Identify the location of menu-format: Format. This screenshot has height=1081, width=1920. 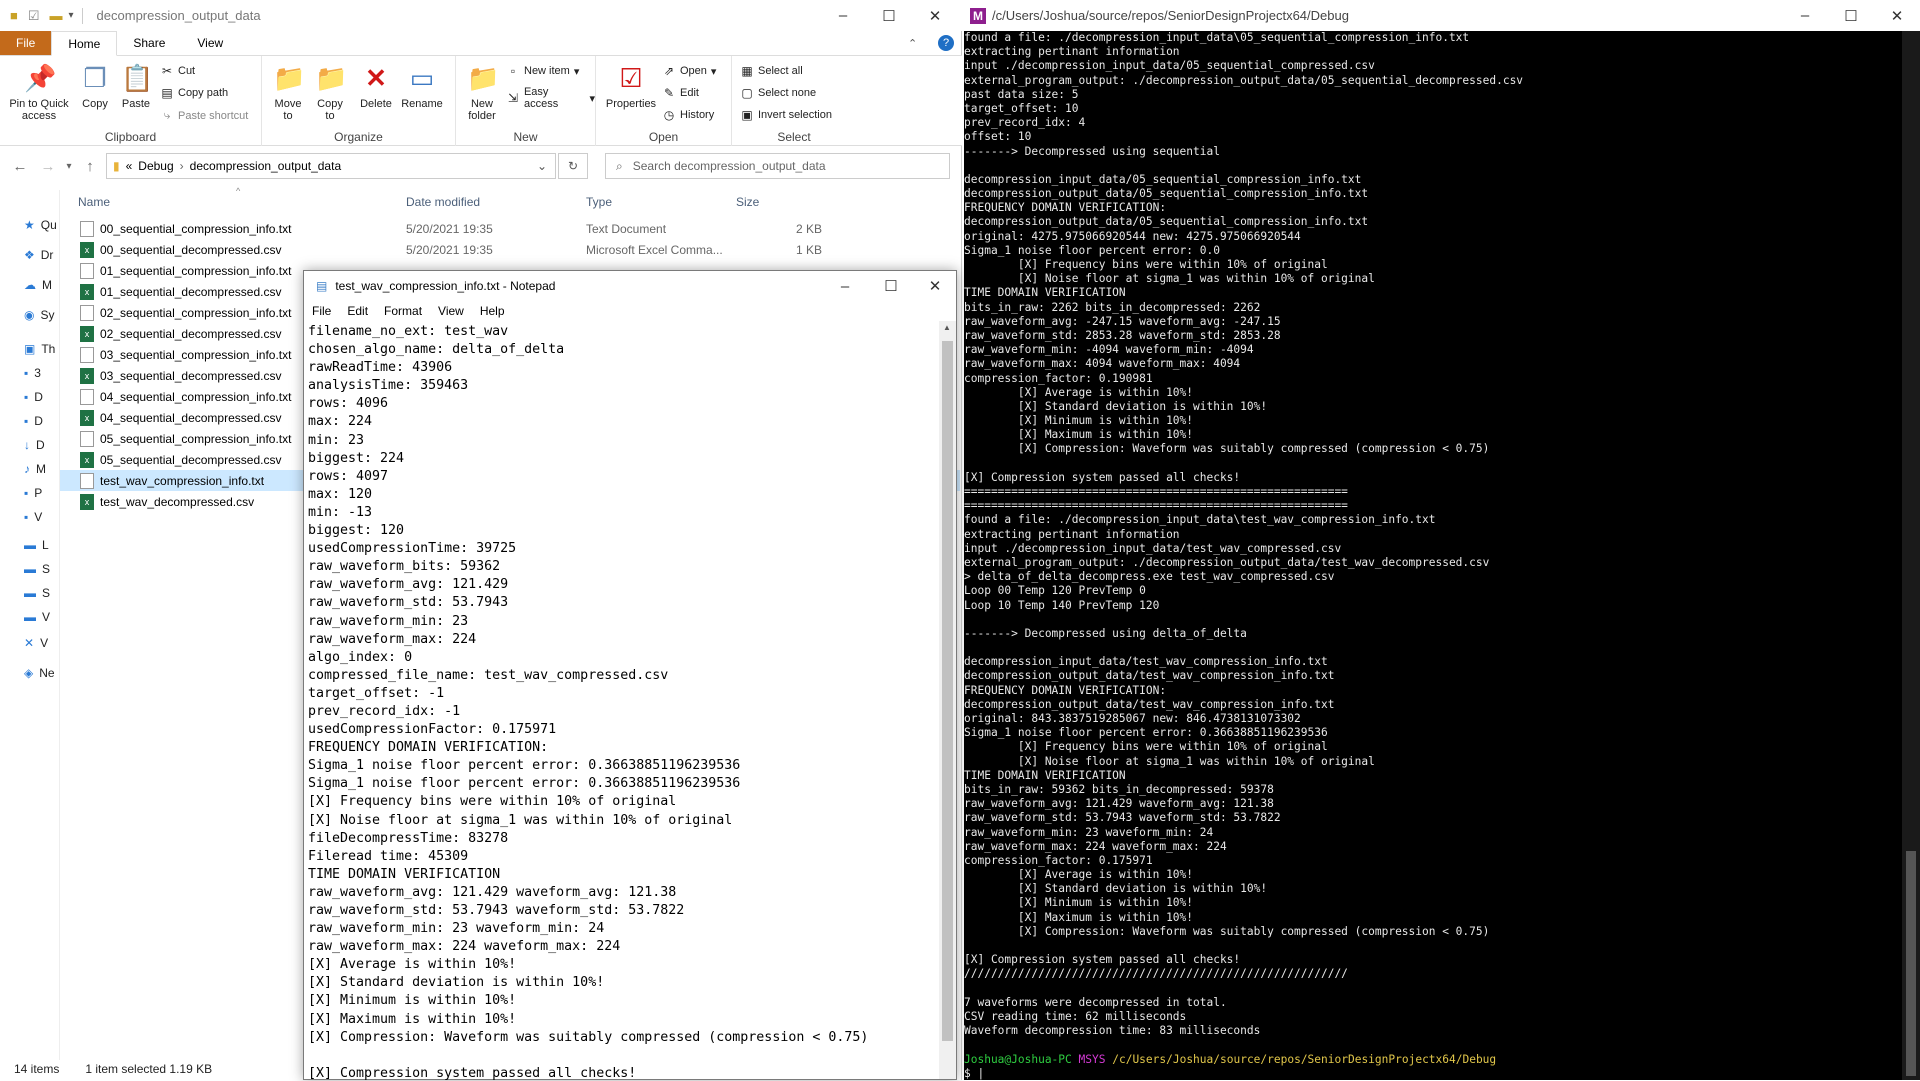
(403, 311).